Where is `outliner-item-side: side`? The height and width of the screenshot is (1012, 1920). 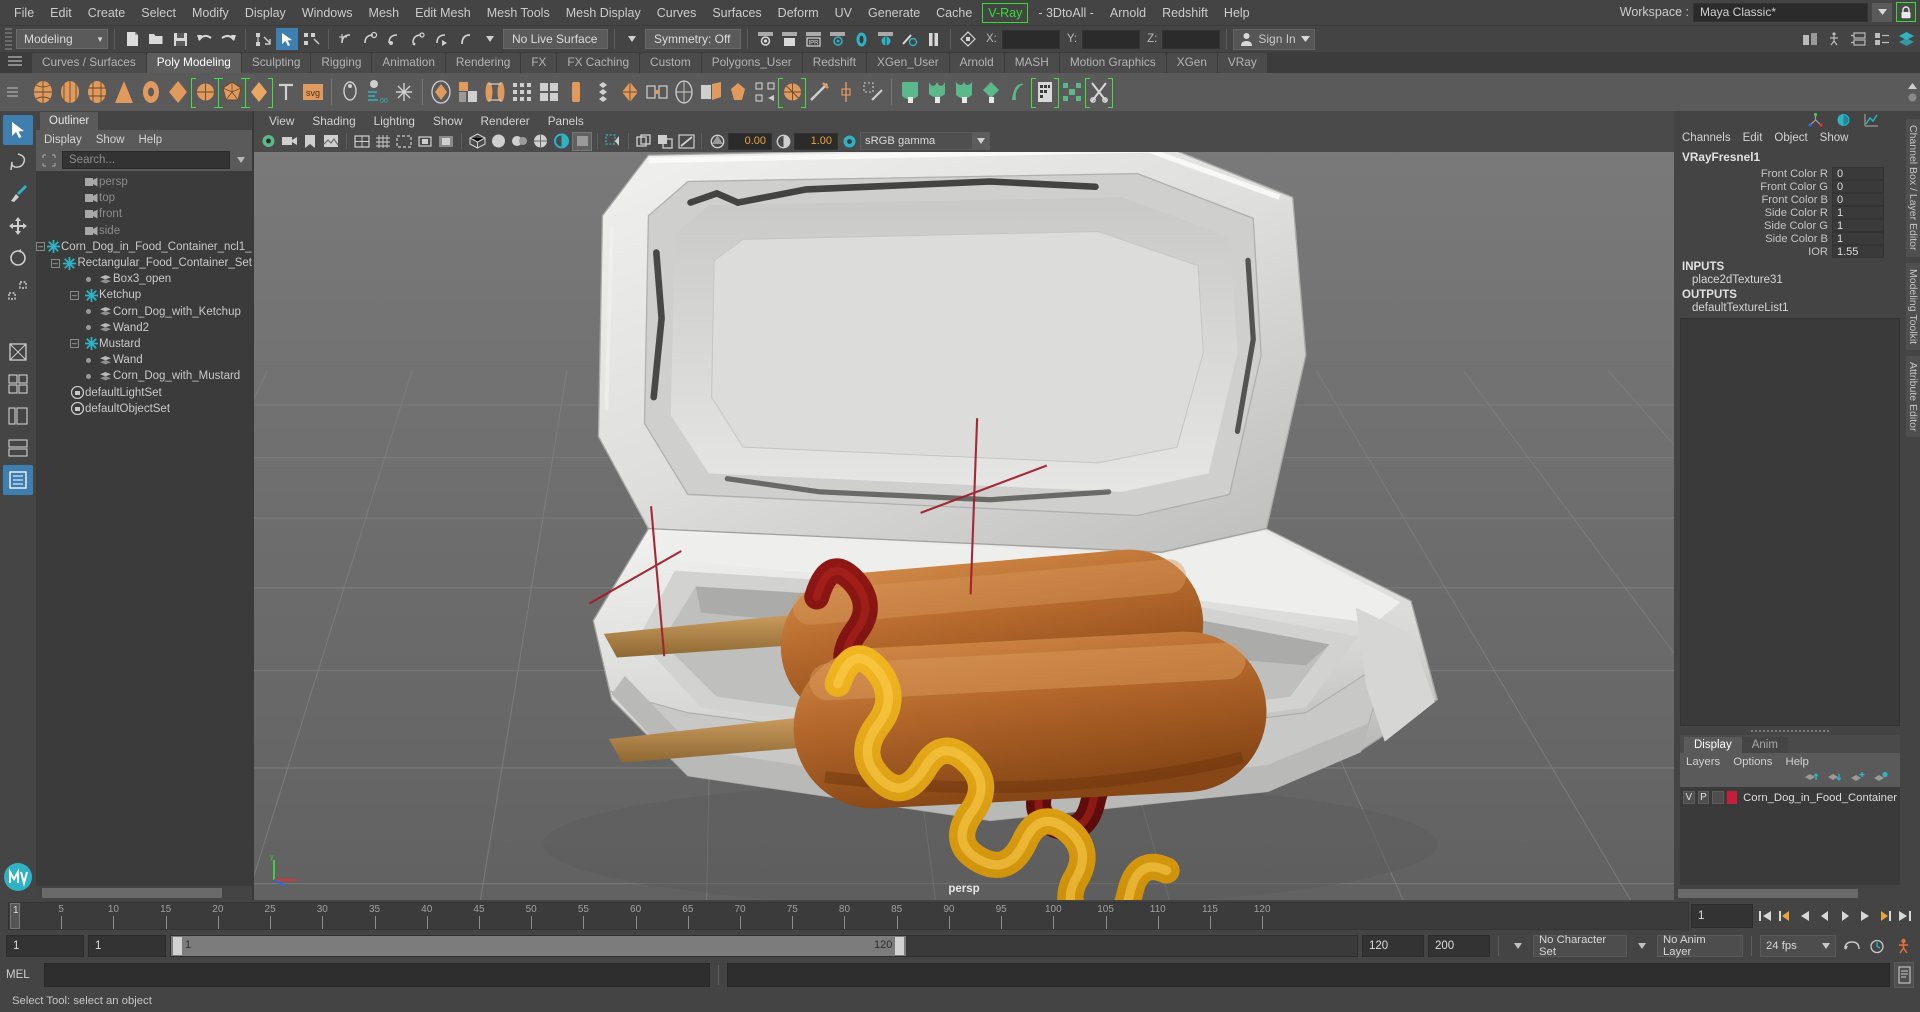 outliner-item-side: side is located at coordinates (144, 231).